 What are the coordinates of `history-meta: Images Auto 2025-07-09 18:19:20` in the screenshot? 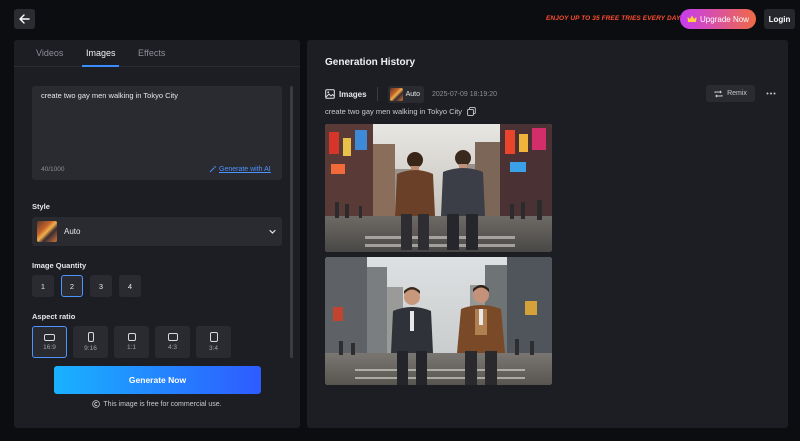 It's located at (411, 94).